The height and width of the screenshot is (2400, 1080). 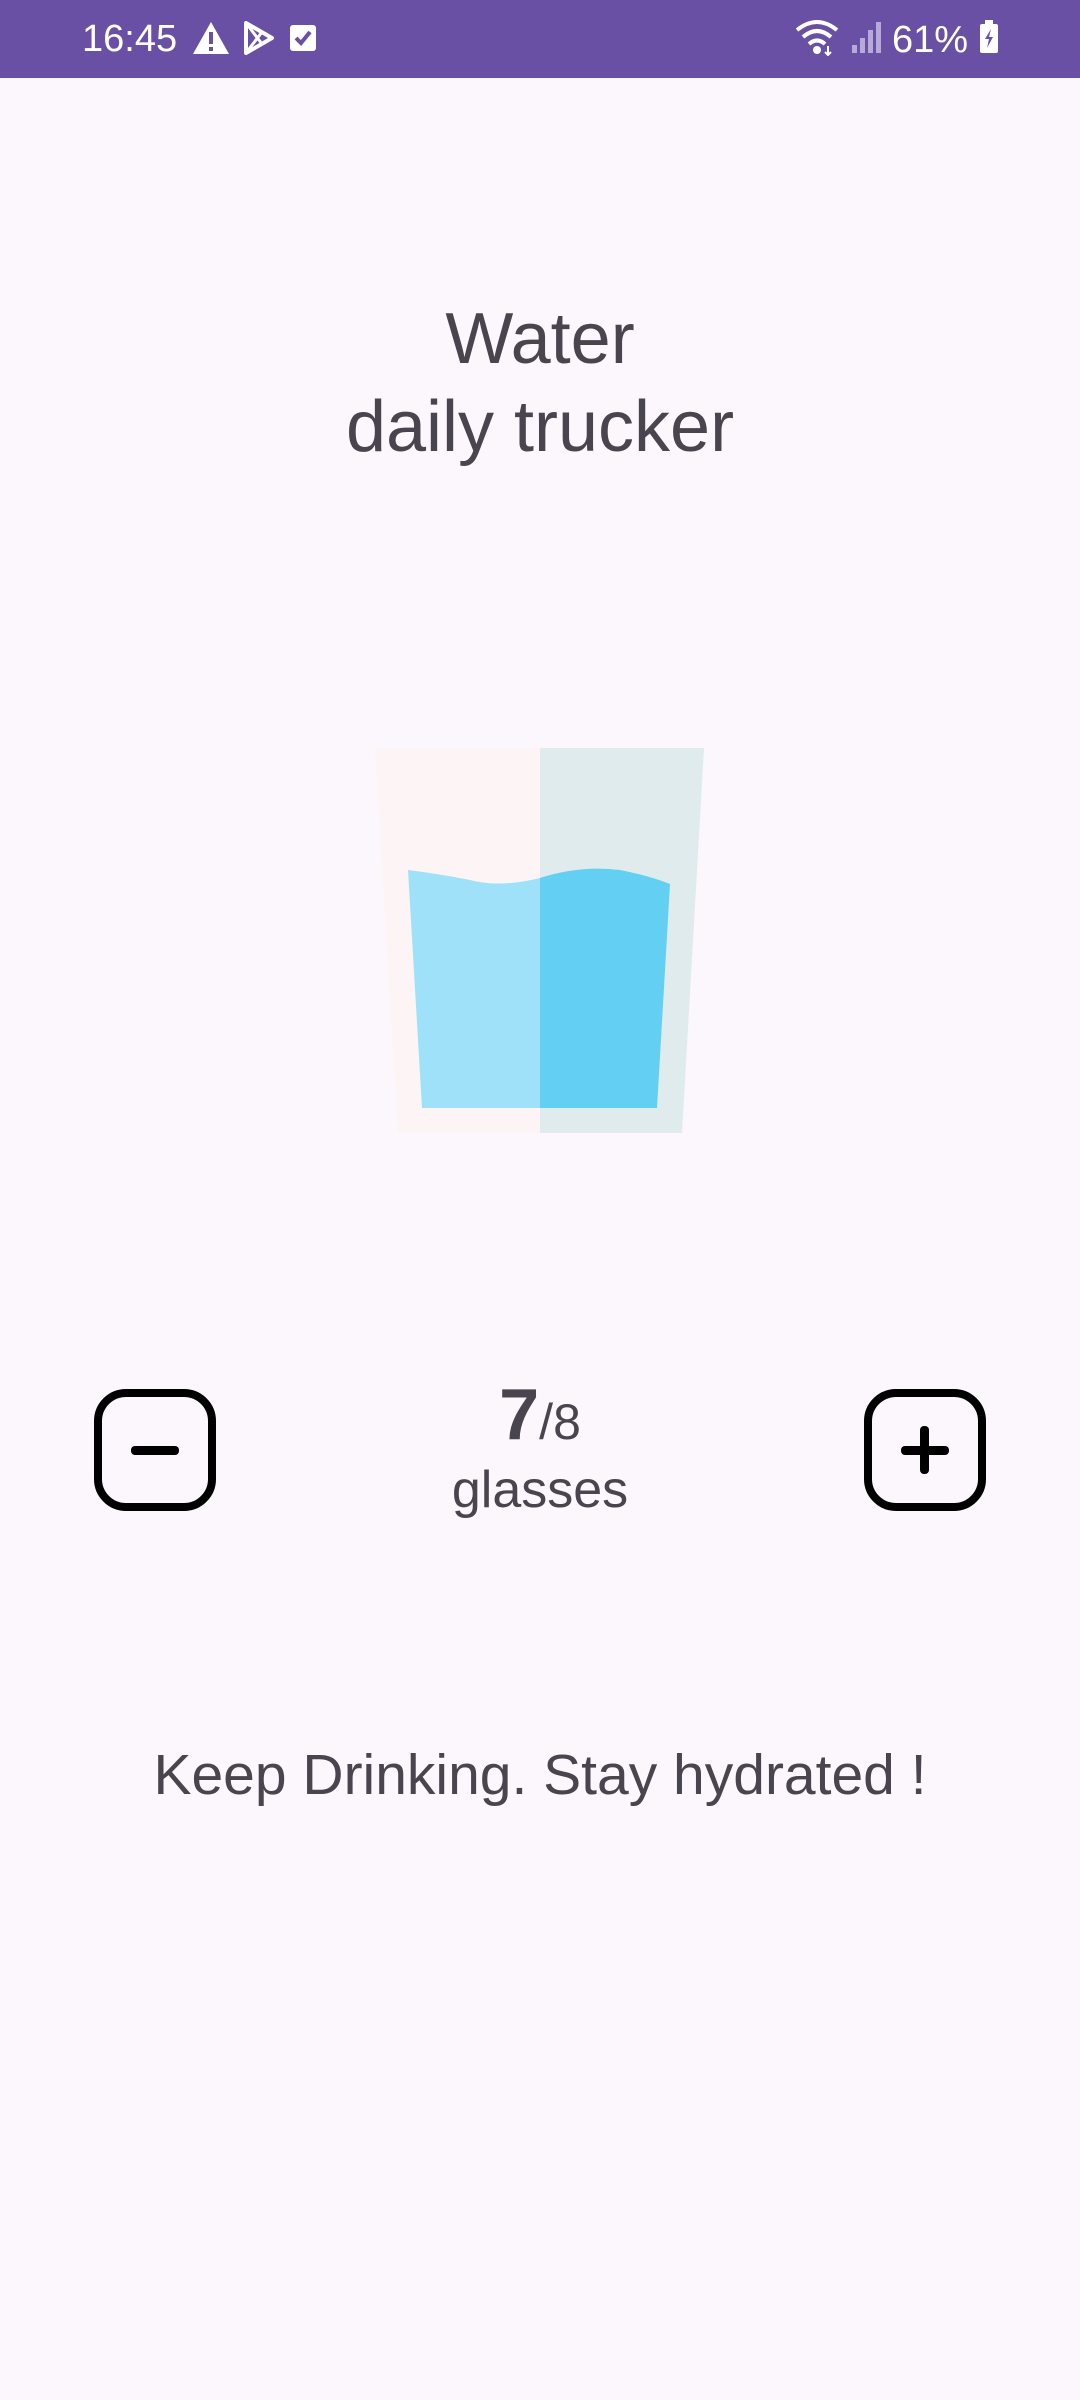 I want to click on page-title: Water daily trucker, so click(x=540, y=383).